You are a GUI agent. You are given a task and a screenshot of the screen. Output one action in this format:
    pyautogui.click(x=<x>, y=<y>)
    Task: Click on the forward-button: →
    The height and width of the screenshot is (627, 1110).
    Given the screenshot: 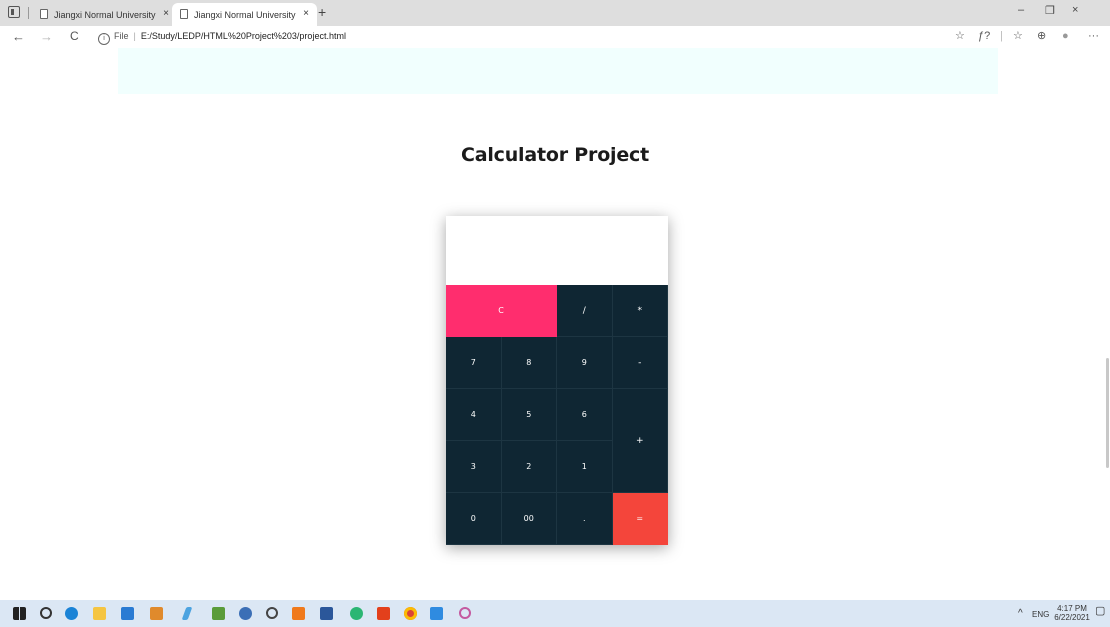 What is the action you would take?
    pyautogui.click(x=46, y=36)
    